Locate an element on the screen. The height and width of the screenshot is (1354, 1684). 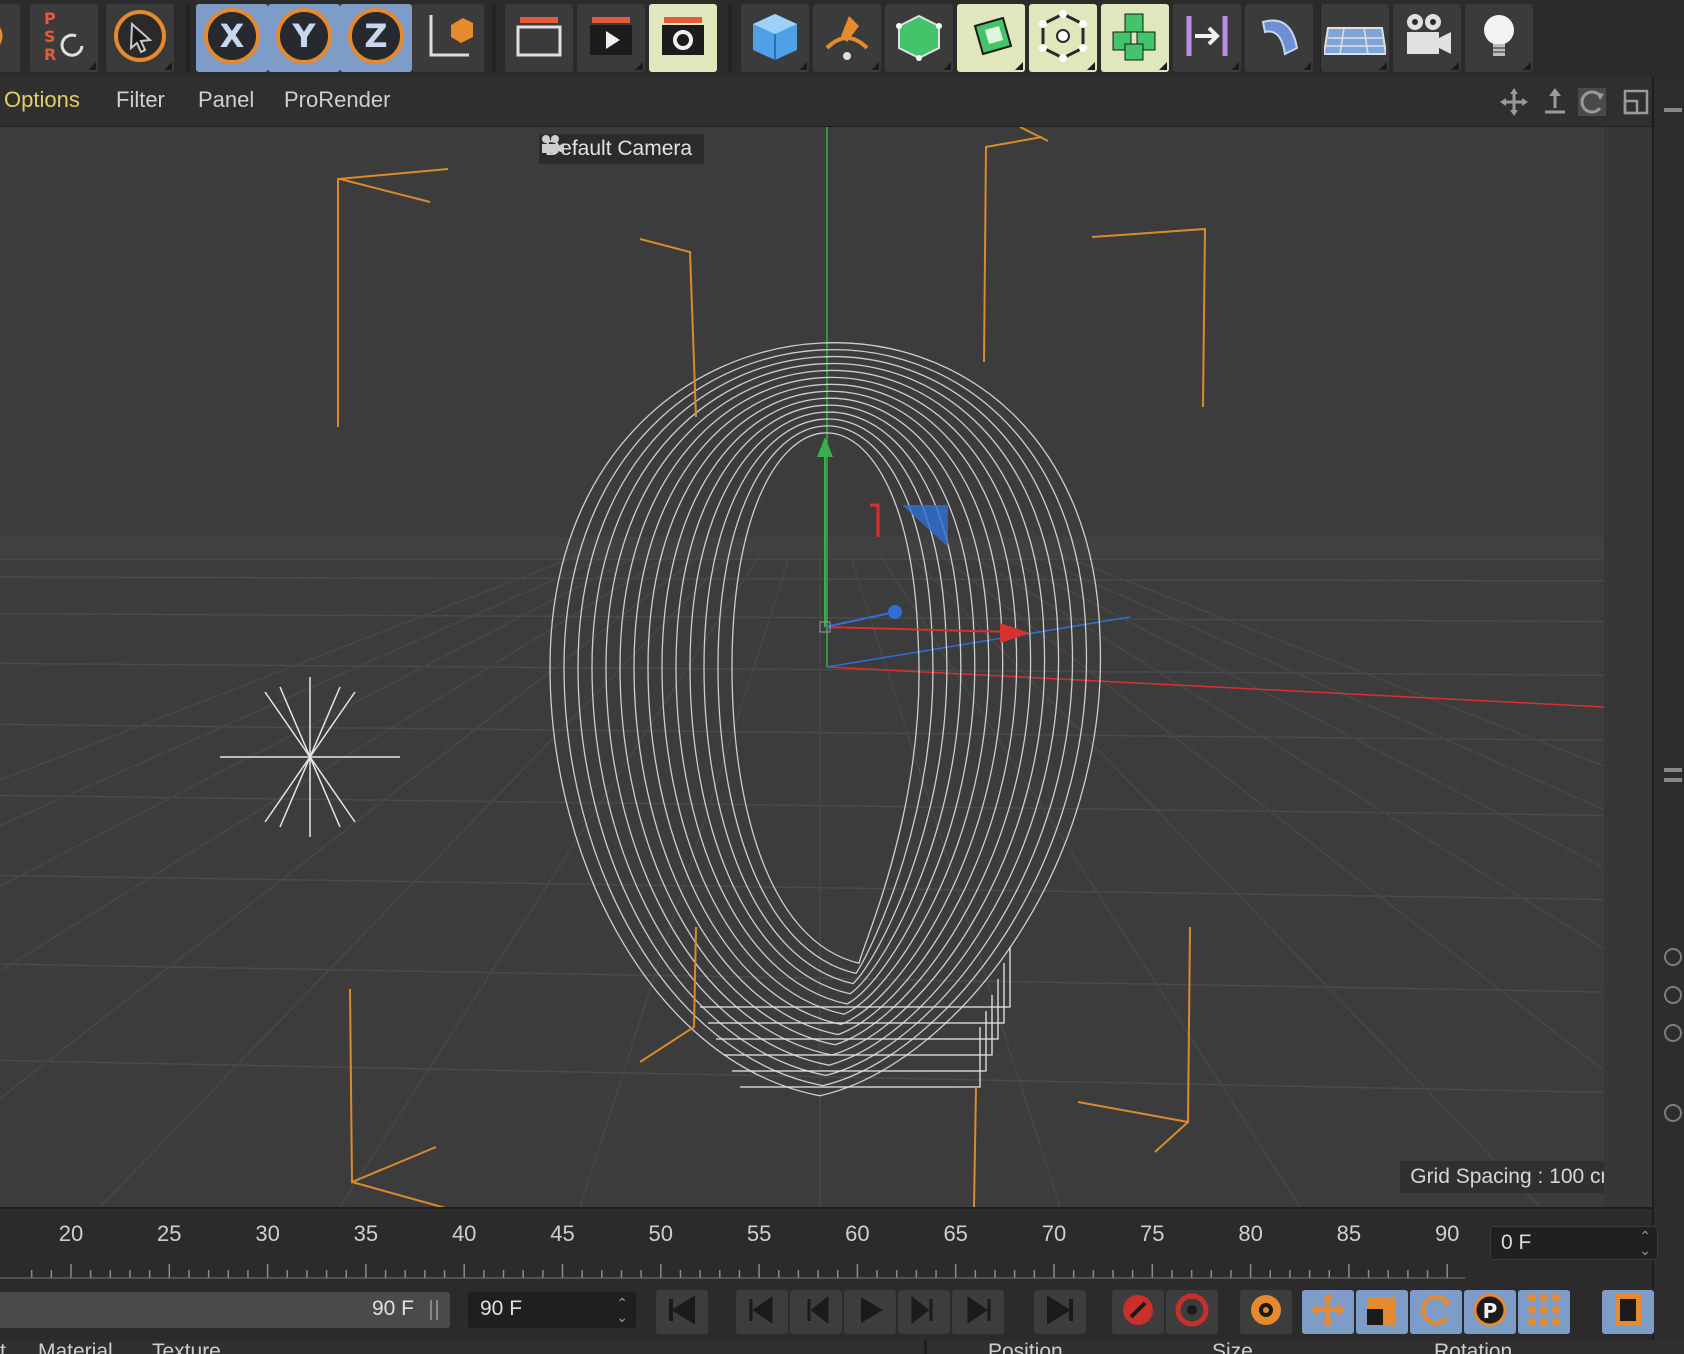
svg-text: X is located at coordinates (232, 36).